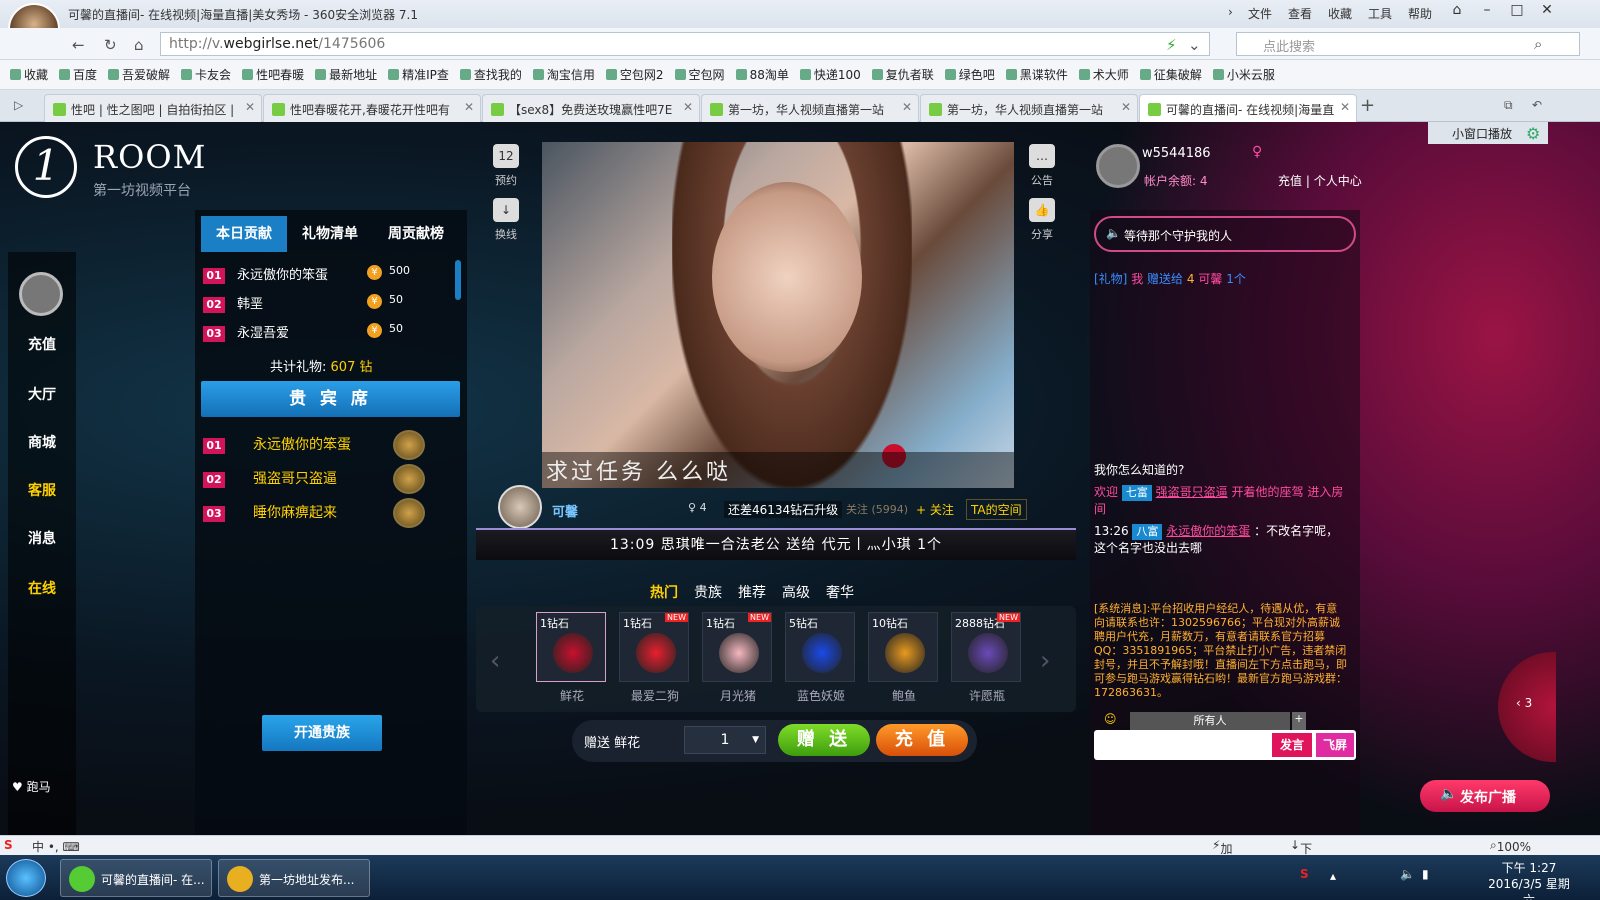  What do you see at coordinates (1335, 745) in the screenshot?
I see `fly-screen-button: 飞屏` at bounding box center [1335, 745].